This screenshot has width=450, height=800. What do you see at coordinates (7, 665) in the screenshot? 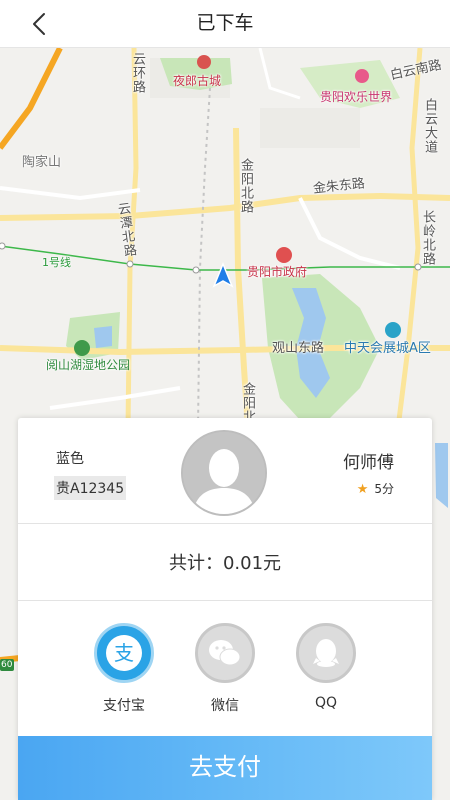
I see `map-road-number: 60` at bounding box center [7, 665].